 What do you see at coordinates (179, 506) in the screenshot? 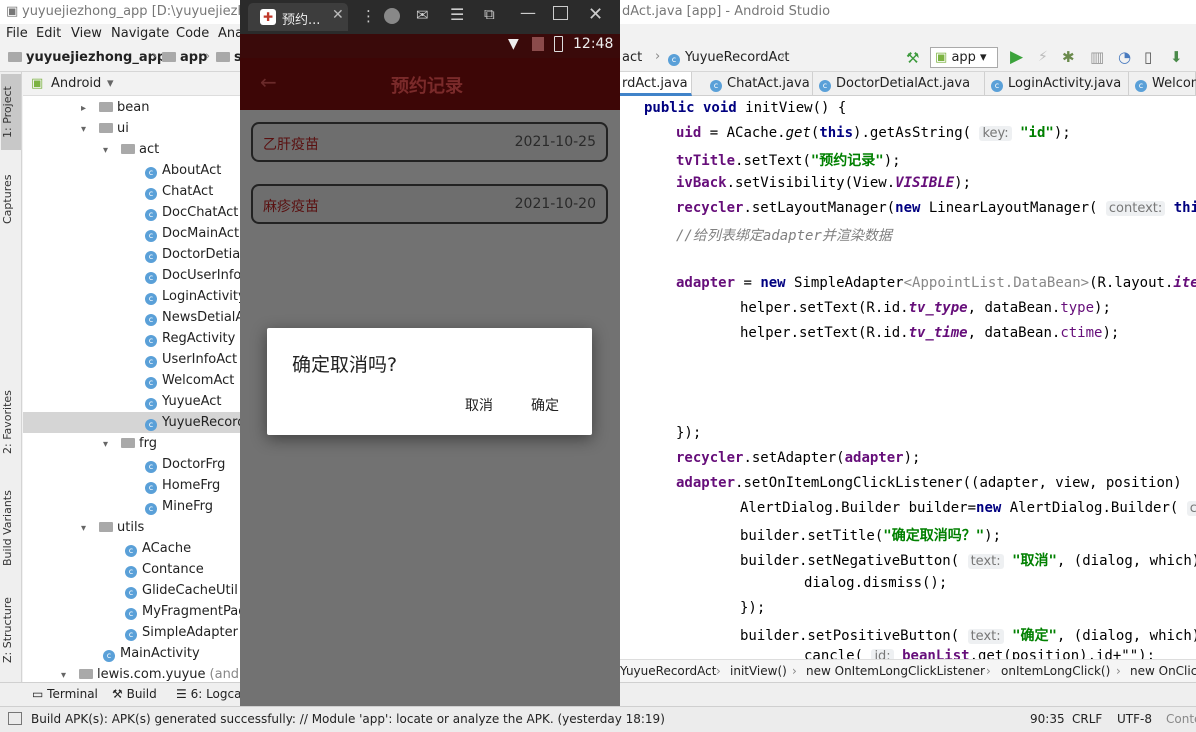
I see `tree-item-minefrg: c MineFrg` at bounding box center [179, 506].